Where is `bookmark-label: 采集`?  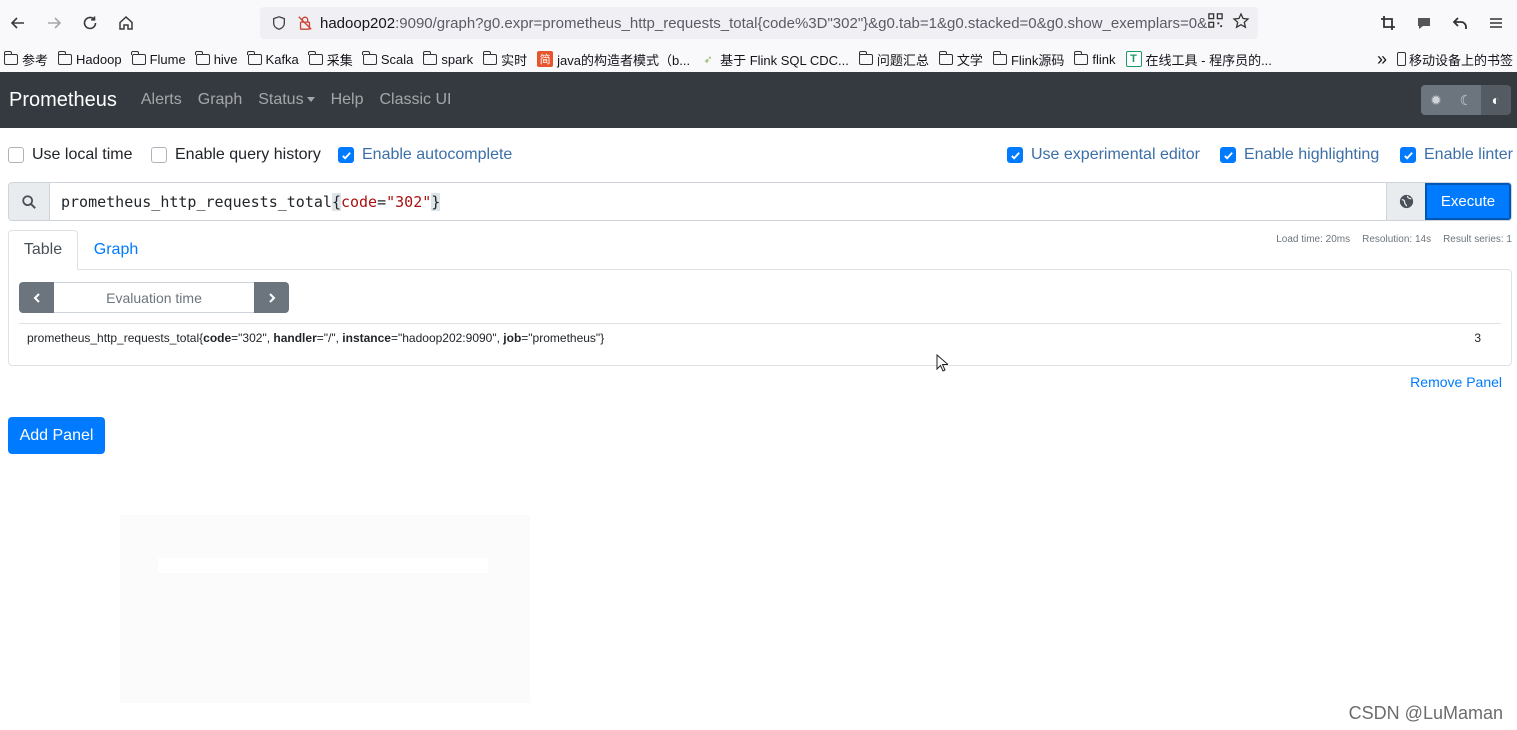
bookmark-label: 采集 is located at coordinates (339, 60).